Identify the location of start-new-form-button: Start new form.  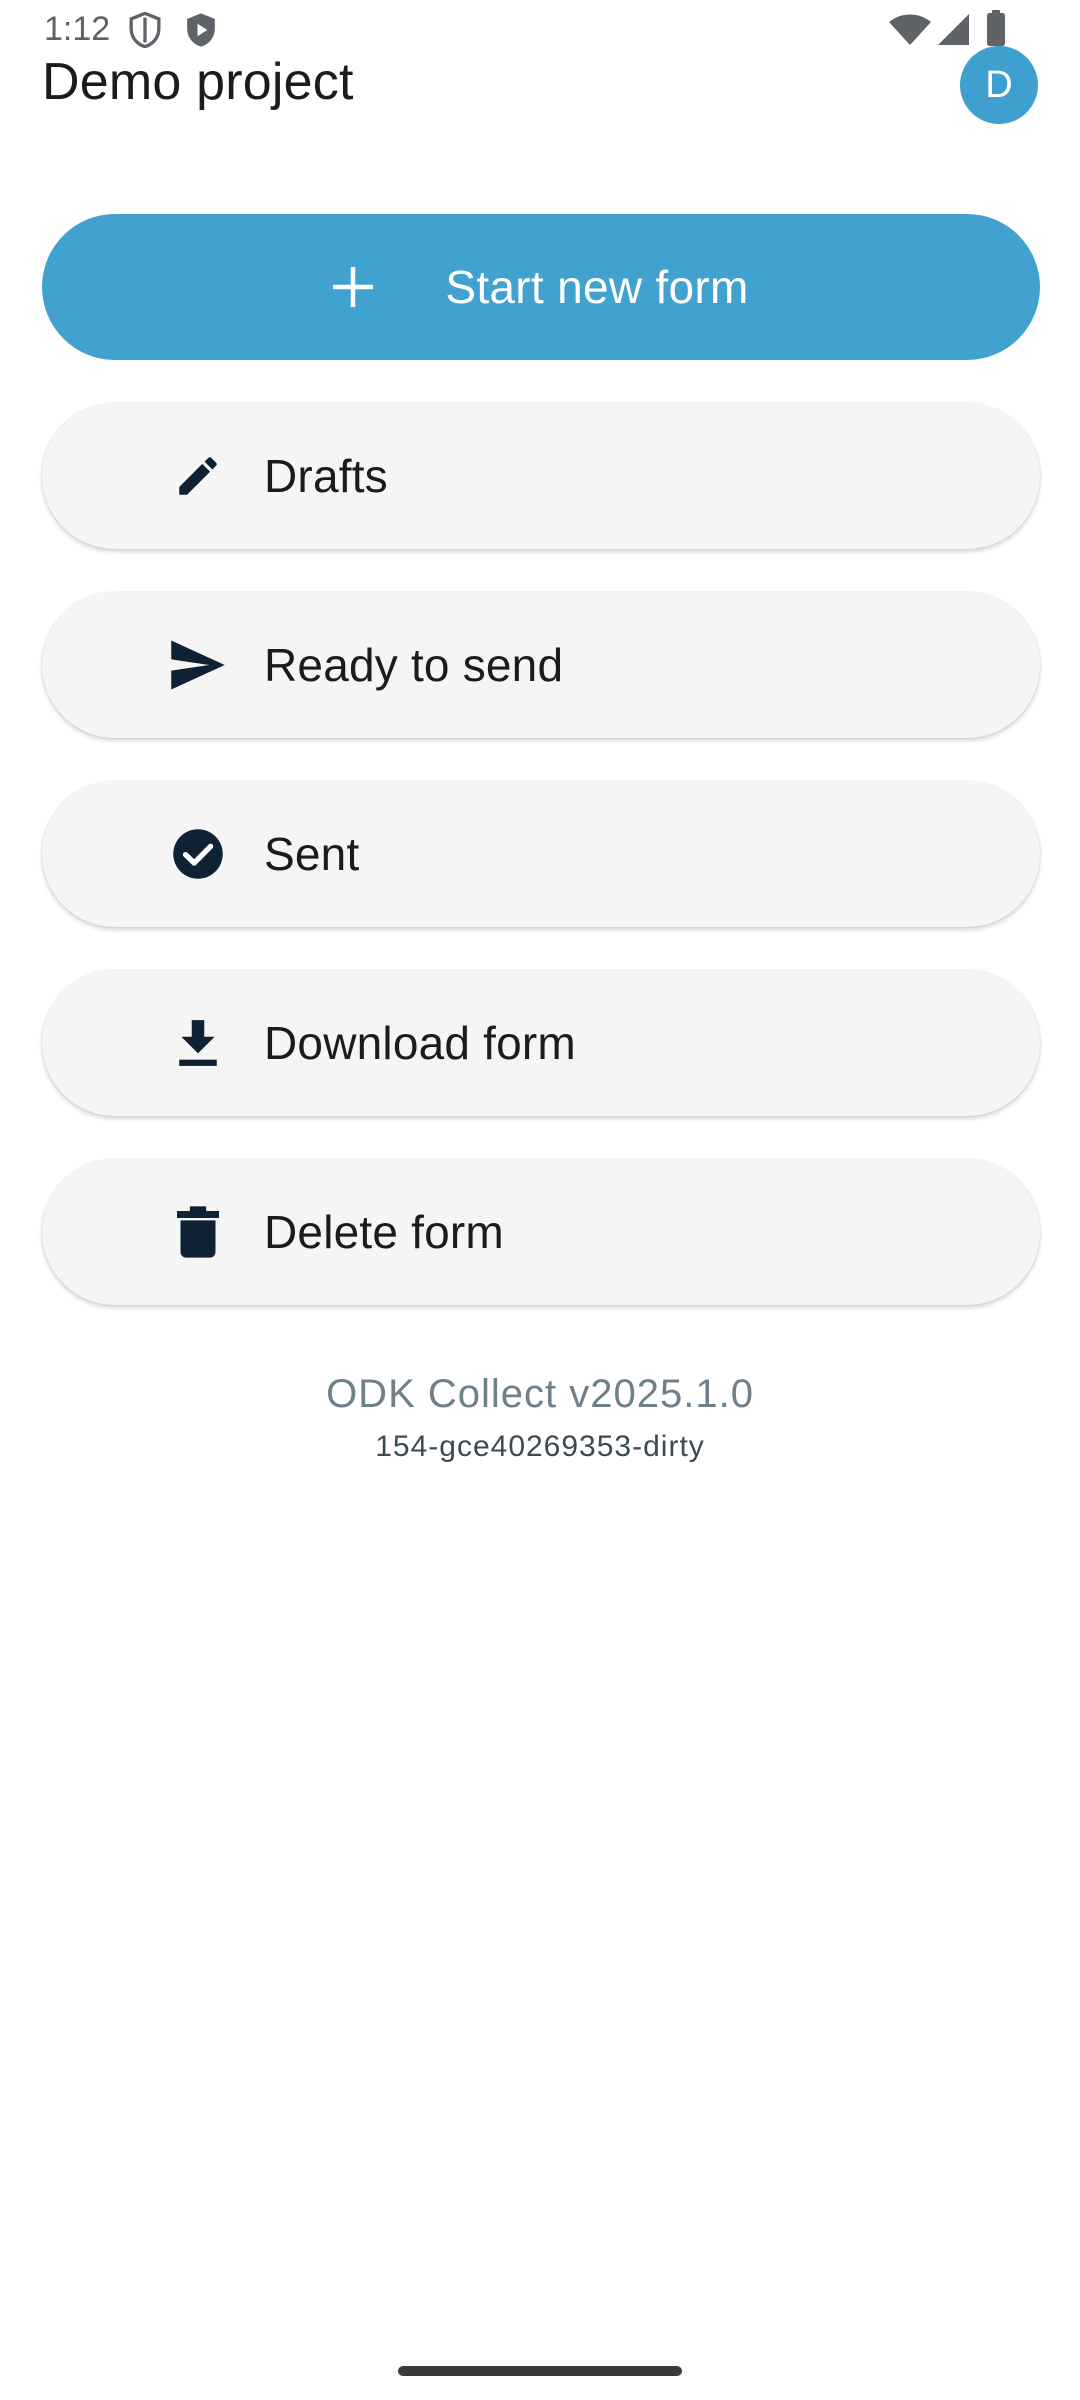
(541, 287).